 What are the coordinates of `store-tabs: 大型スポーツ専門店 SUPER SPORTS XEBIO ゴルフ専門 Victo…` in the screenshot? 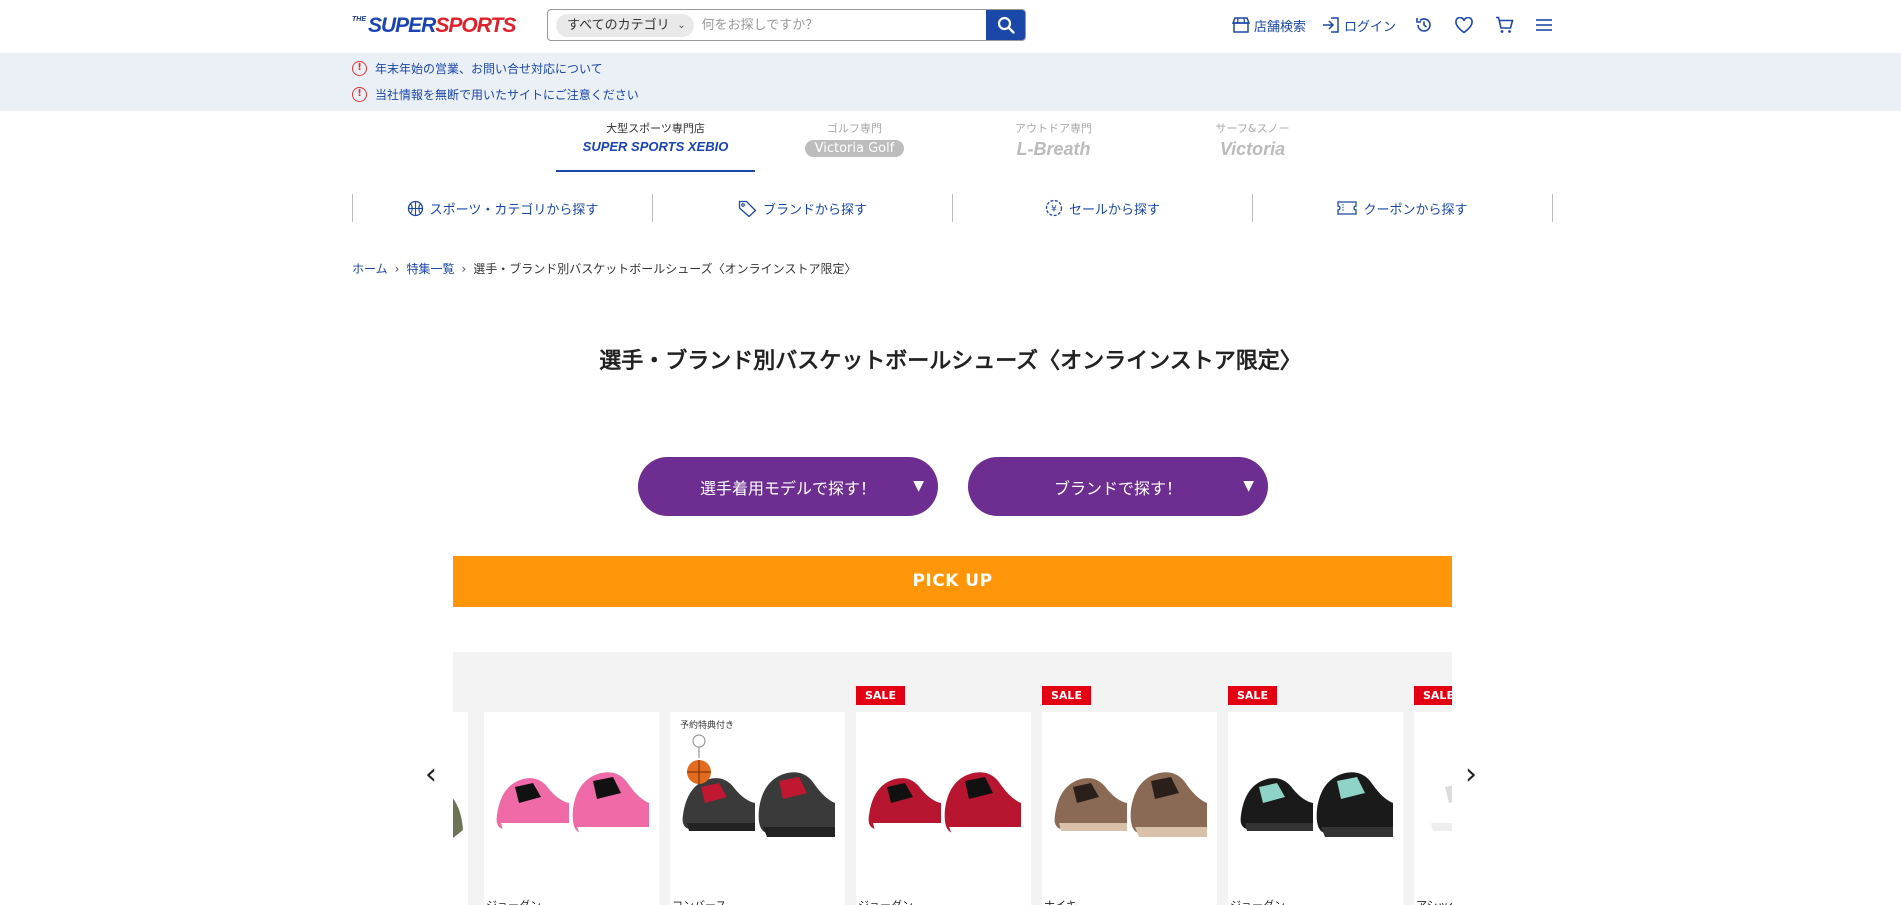 It's located at (954, 141).